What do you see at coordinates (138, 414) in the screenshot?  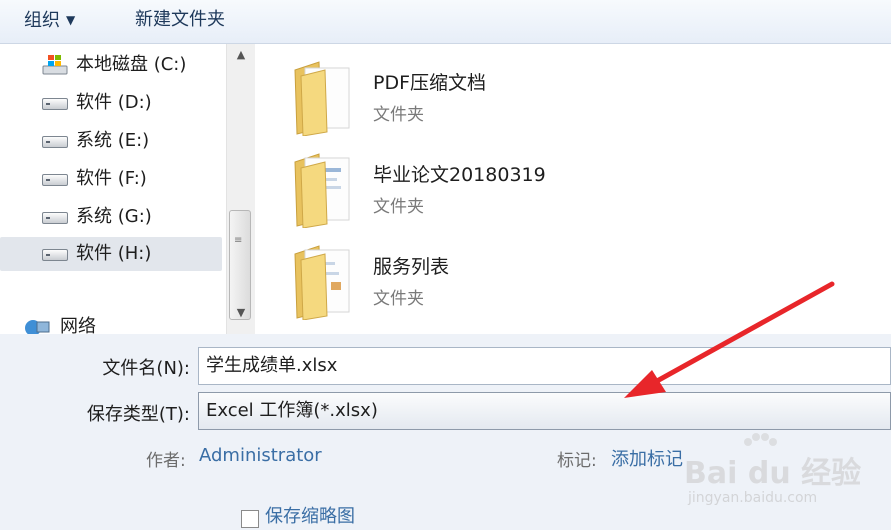 I see `filetype-label: 保存类型(T):` at bounding box center [138, 414].